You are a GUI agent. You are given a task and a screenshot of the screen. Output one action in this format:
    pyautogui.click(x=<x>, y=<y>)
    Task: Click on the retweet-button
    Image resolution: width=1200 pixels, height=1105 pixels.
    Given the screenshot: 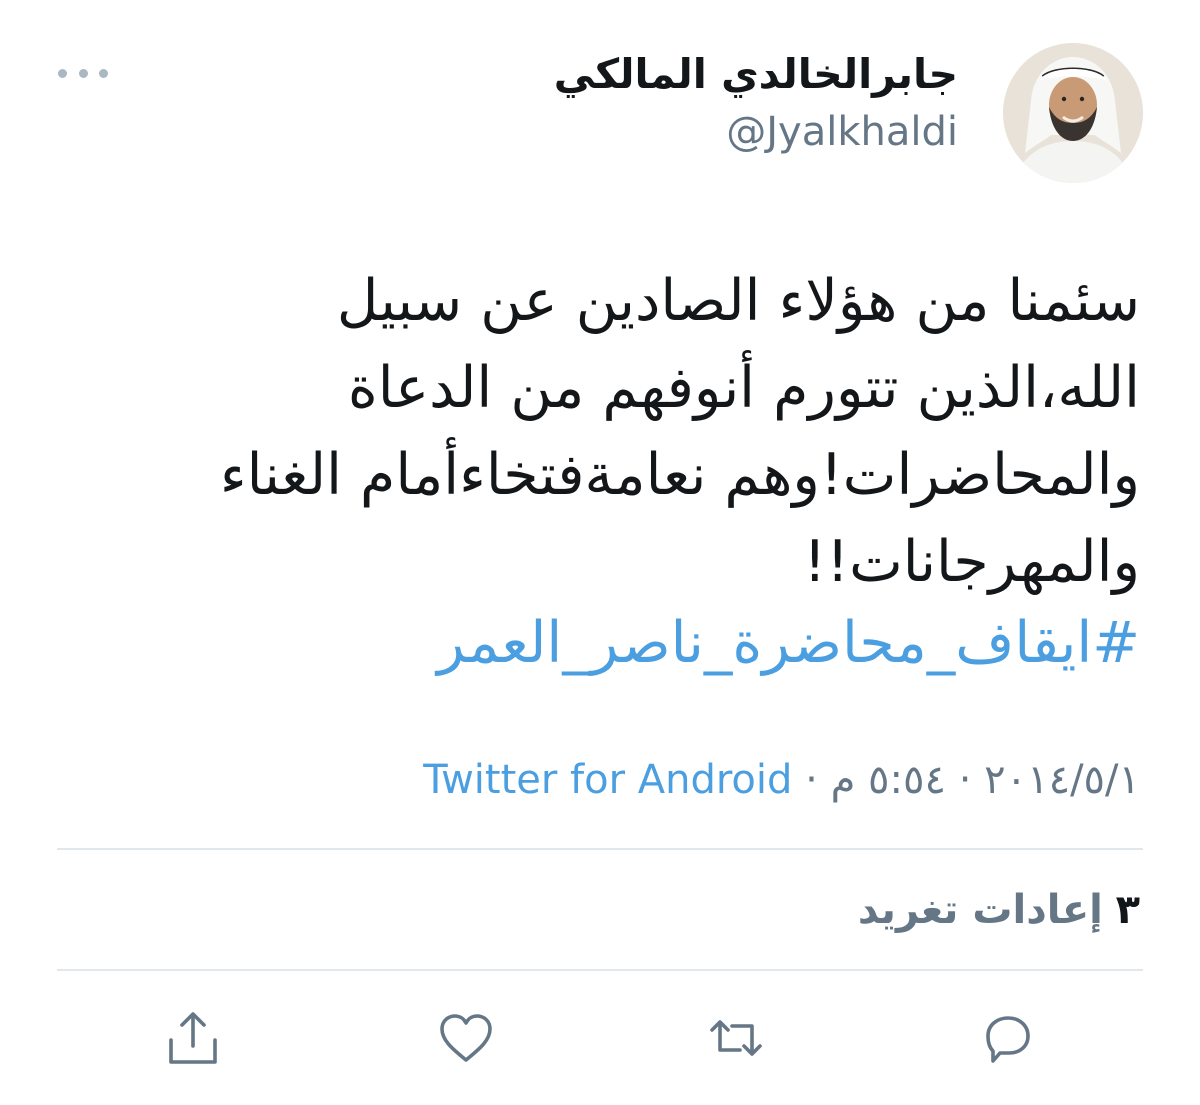 What is the action you would take?
    pyautogui.click(x=736, y=1038)
    